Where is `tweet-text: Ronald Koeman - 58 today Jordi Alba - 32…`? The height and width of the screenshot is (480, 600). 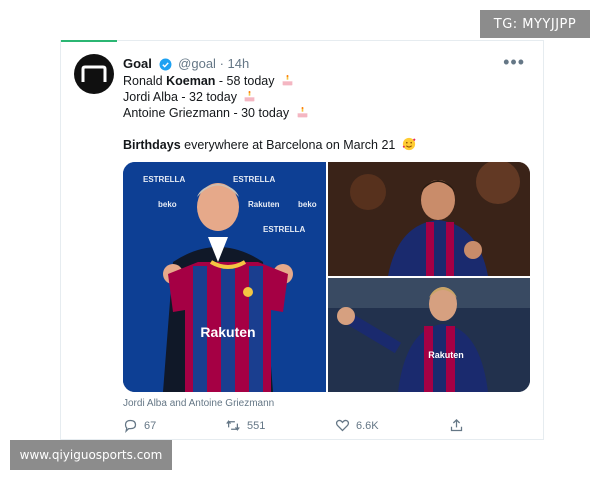 tweet-text: Ronald Koeman - 58 today Jordi Alba - 32… is located at coordinates (328, 113).